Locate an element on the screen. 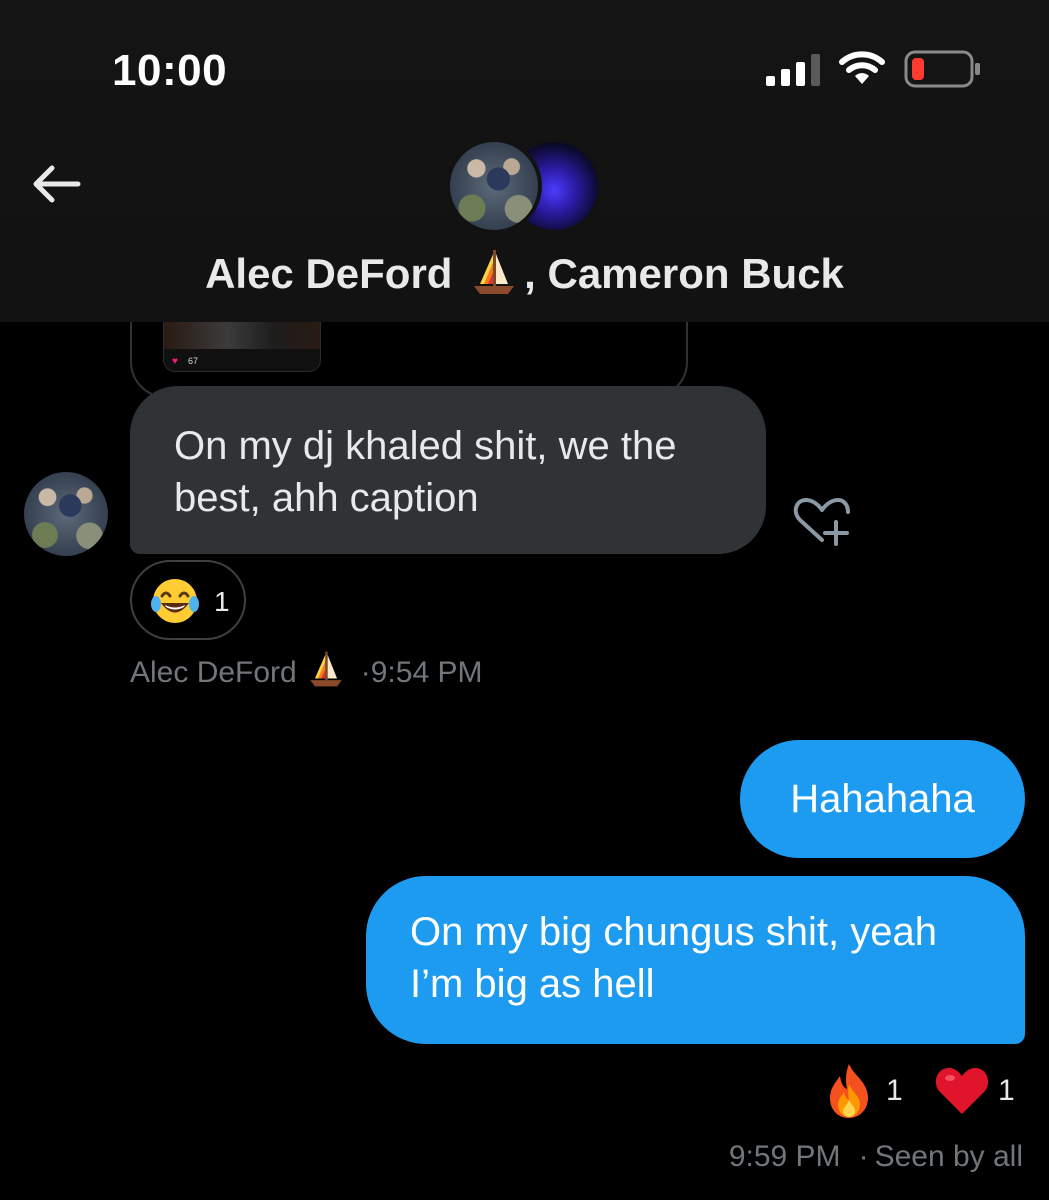 The width and height of the screenshot is (1049, 1200). group-avatars is located at coordinates (526, 186).